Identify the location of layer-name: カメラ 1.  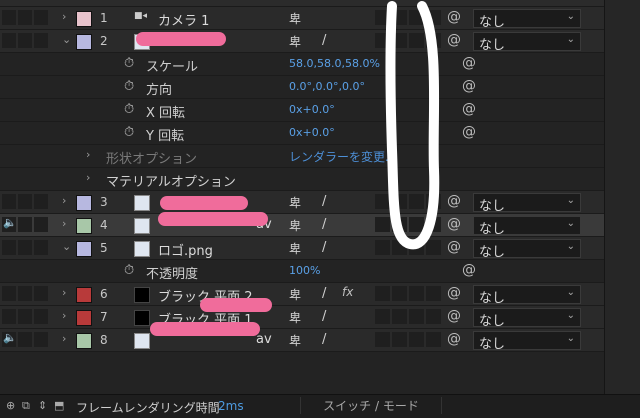
(183, 19).